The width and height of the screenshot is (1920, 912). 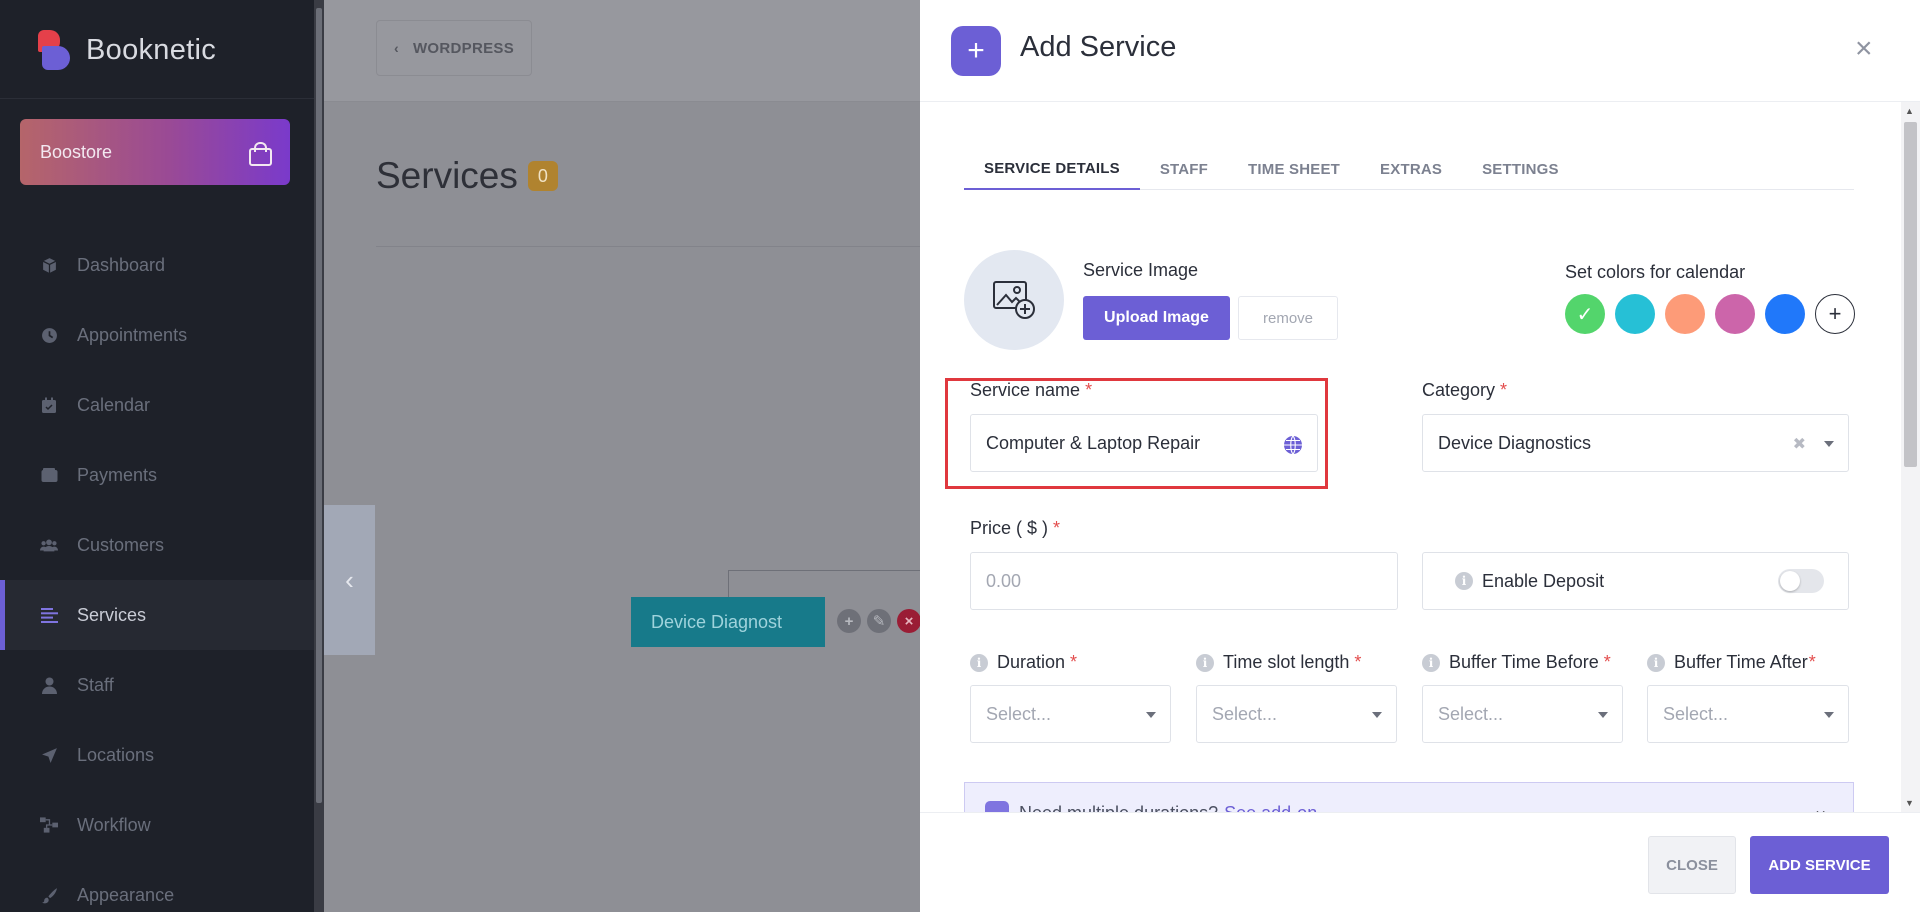 I want to click on category-value: Device Diagnostics, so click(x=1515, y=442).